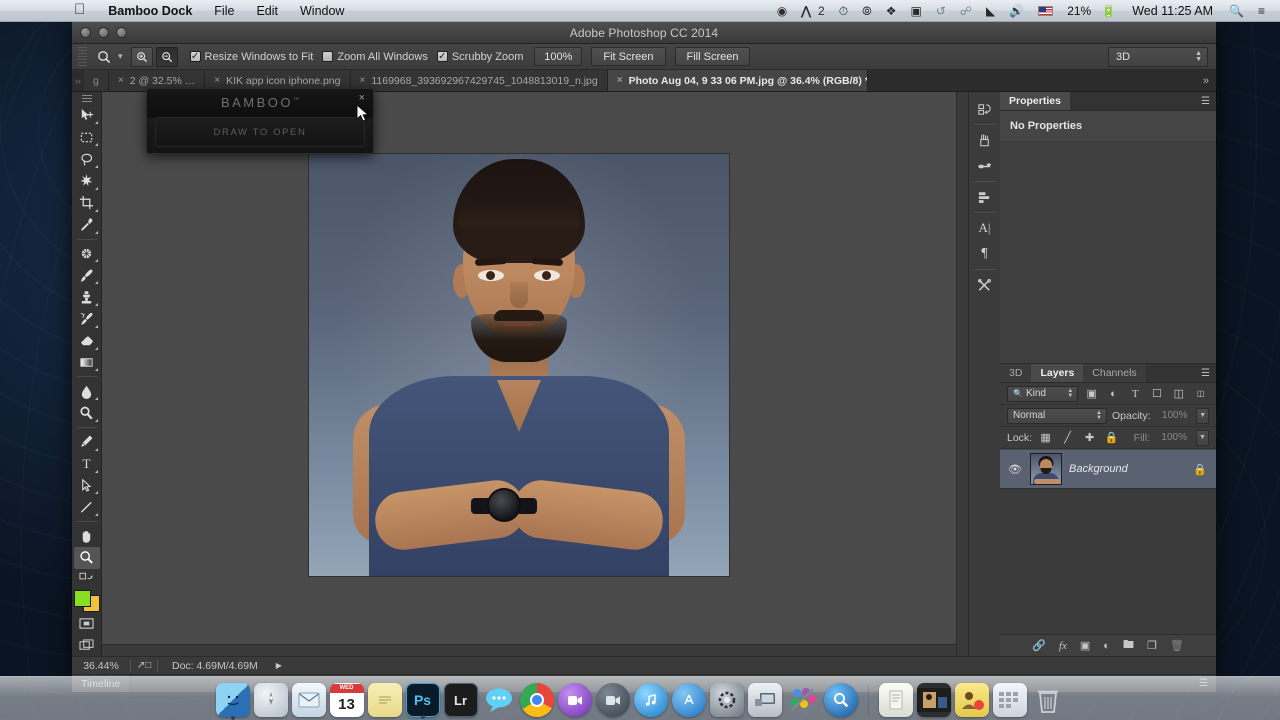 The height and width of the screenshot is (720, 1280). Describe the element at coordinates (150, 11) in the screenshot. I see `menubar-app-name: Bamboo Dock` at that location.